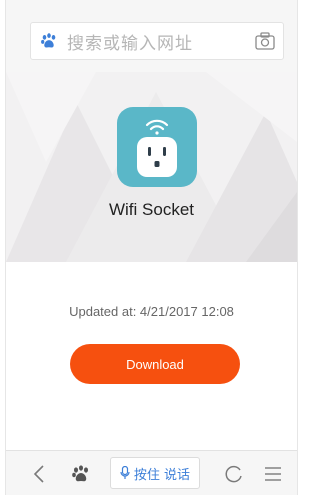 This screenshot has width=320, height=495. Describe the element at coordinates (130, 43) in the screenshot. I see `search-placeholder: 搜索或输入网址` at that location.